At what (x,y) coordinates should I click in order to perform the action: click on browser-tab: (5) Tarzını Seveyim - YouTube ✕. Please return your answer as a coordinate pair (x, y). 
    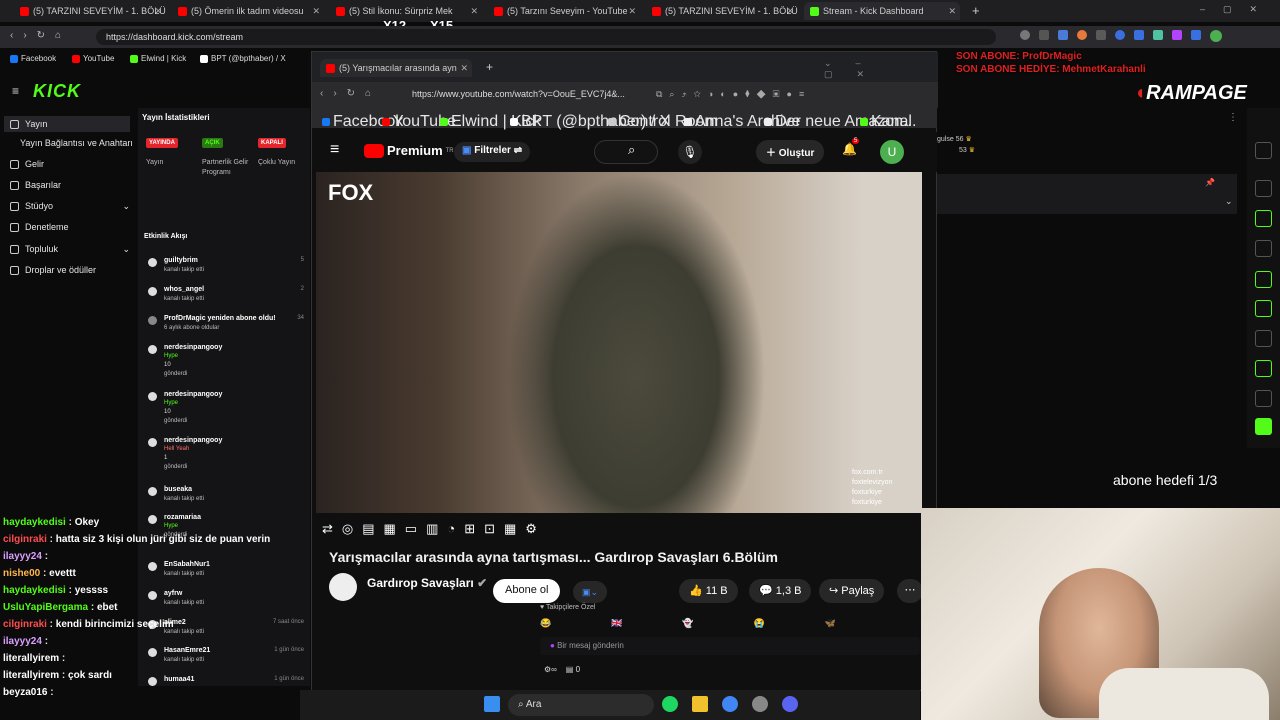
    Looking at the image, I should click on (564, 11).